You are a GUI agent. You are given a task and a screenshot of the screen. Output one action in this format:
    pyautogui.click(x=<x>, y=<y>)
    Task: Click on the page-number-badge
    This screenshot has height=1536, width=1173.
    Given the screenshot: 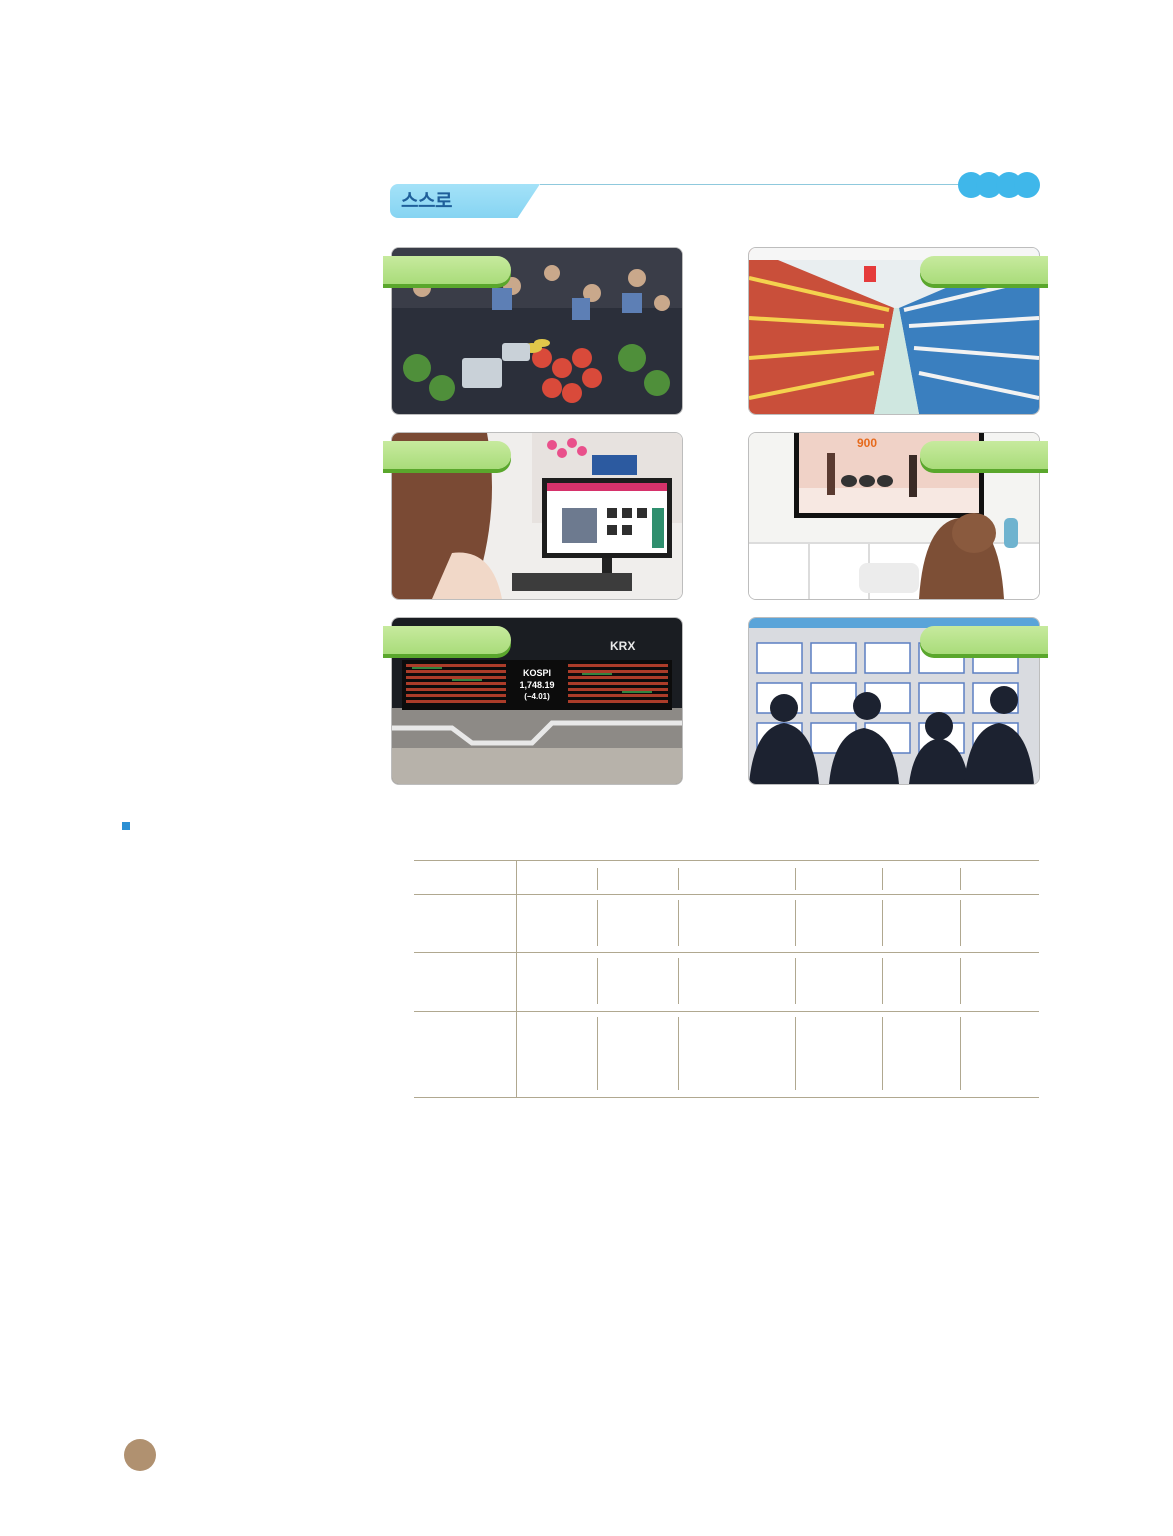 What is the action you would take?
    pyautogui.click(x=140, y=1455)
    